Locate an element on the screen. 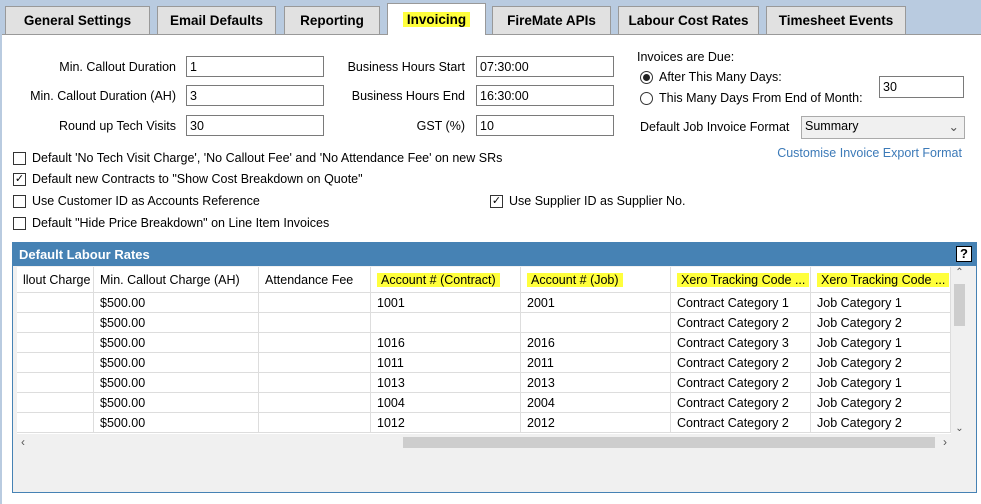 This screenshot has width=981, height=504. table-cell: 1011 is located at coordinates (446, 362).